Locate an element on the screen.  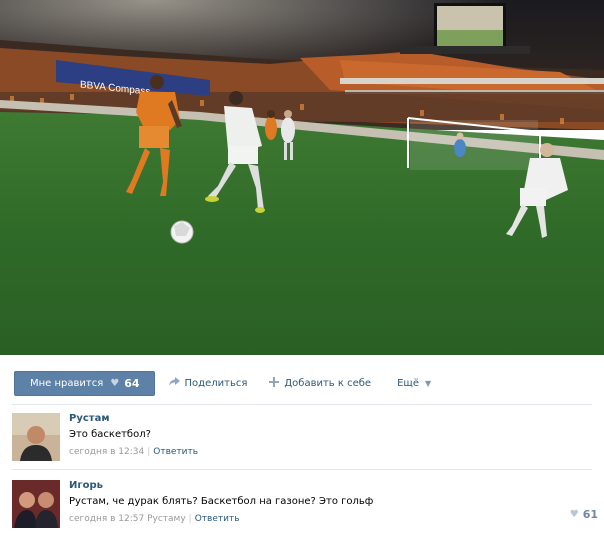
share-button: Поделиться is located at coordinates (208, 383).